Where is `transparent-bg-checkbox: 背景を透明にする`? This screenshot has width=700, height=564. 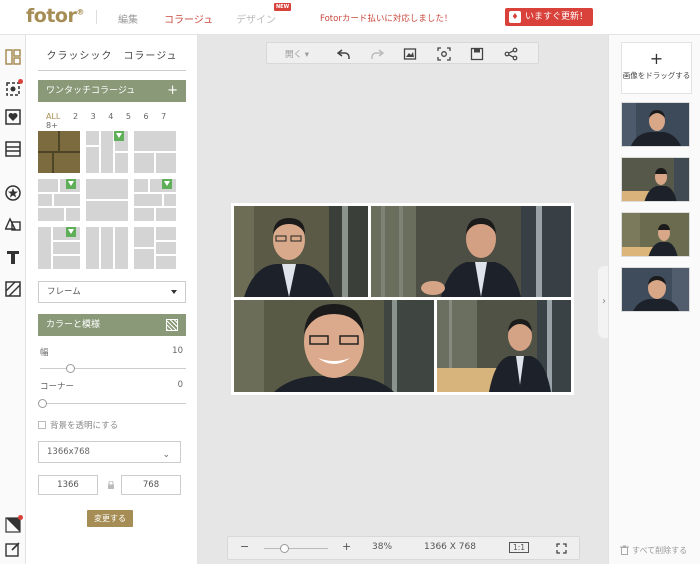
transparent-bg-checkbox: 背景を透明にする is located at coordinates (78, 425).